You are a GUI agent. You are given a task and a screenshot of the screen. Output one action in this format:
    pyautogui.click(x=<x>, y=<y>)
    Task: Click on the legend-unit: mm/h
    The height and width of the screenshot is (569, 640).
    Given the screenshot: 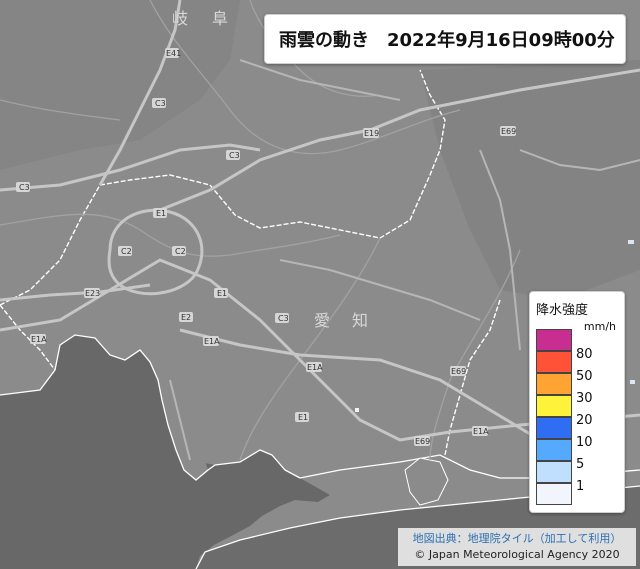 What is the action you would take?
    pyautogui.click(x=599, y=326)
    